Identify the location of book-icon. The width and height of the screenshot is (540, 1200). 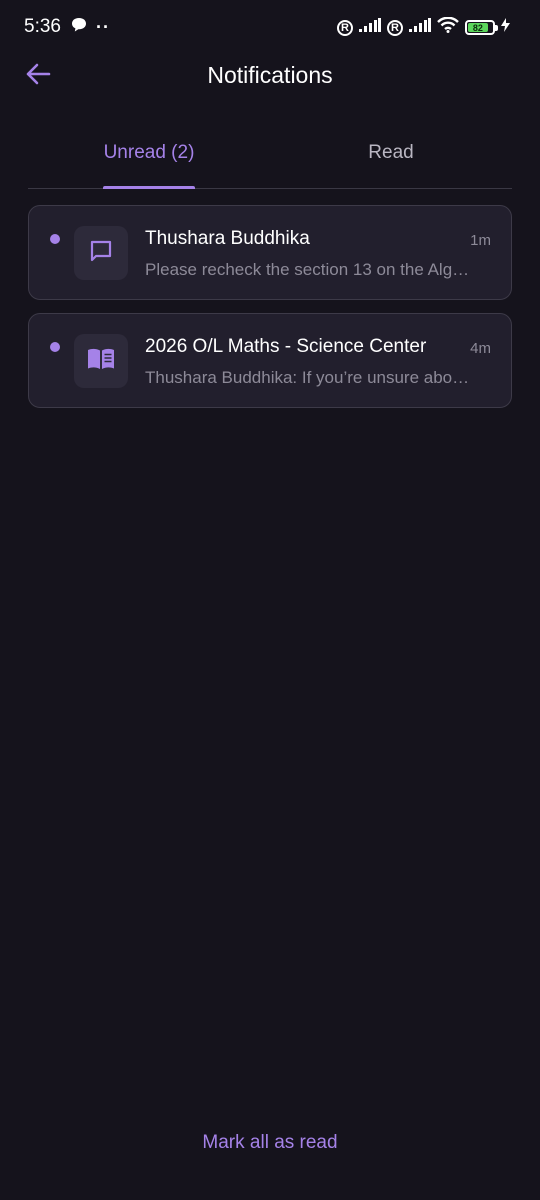
(101, 361).